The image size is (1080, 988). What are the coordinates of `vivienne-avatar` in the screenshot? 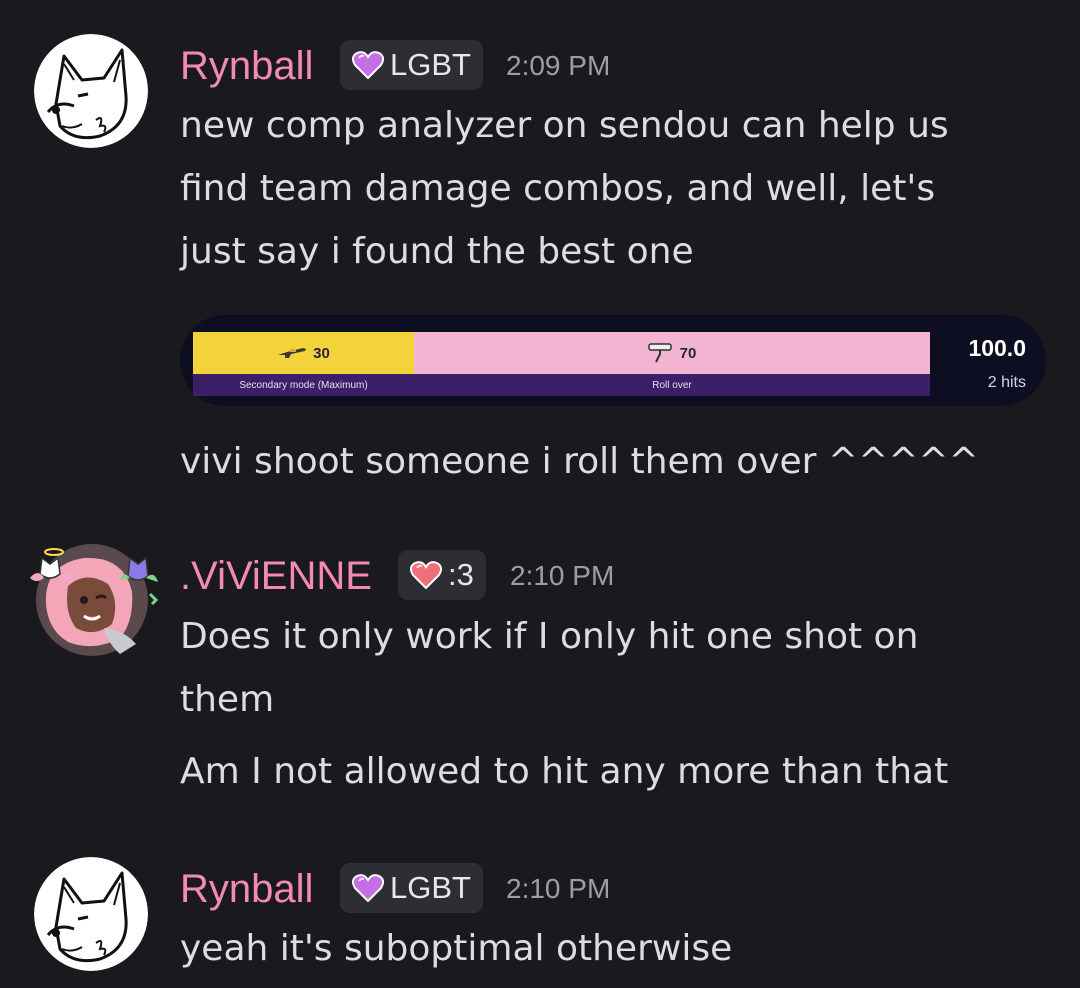 It's located at (94, 601).